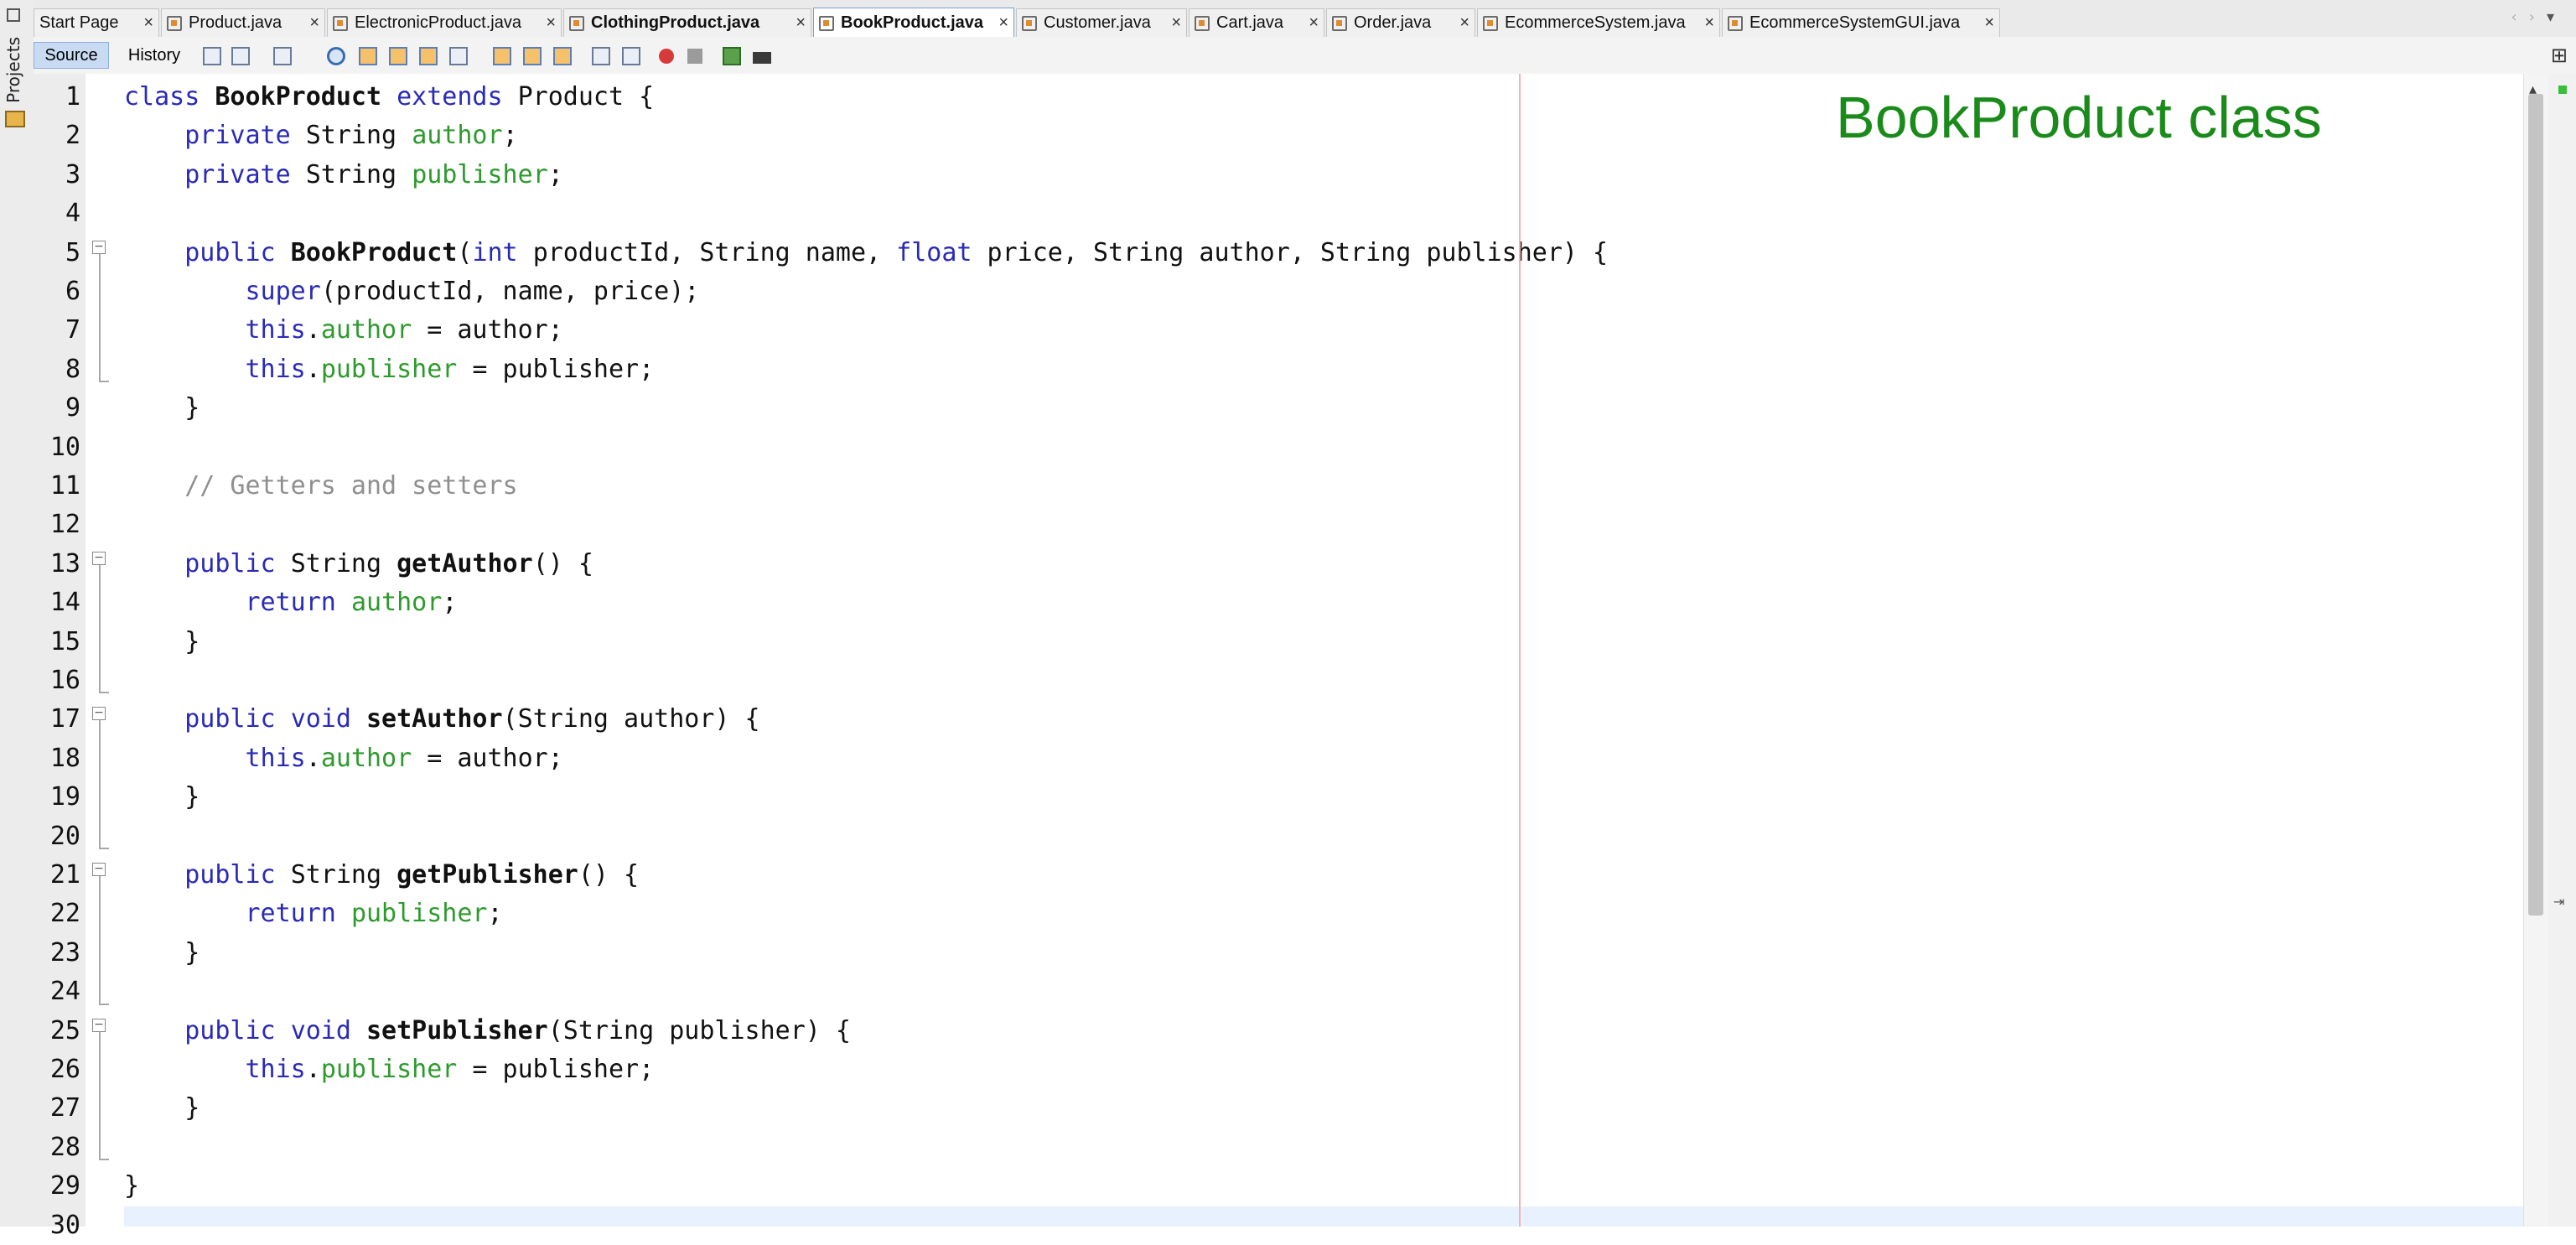  I want to click on projects-side-panel: Projects, so click(17, 613).